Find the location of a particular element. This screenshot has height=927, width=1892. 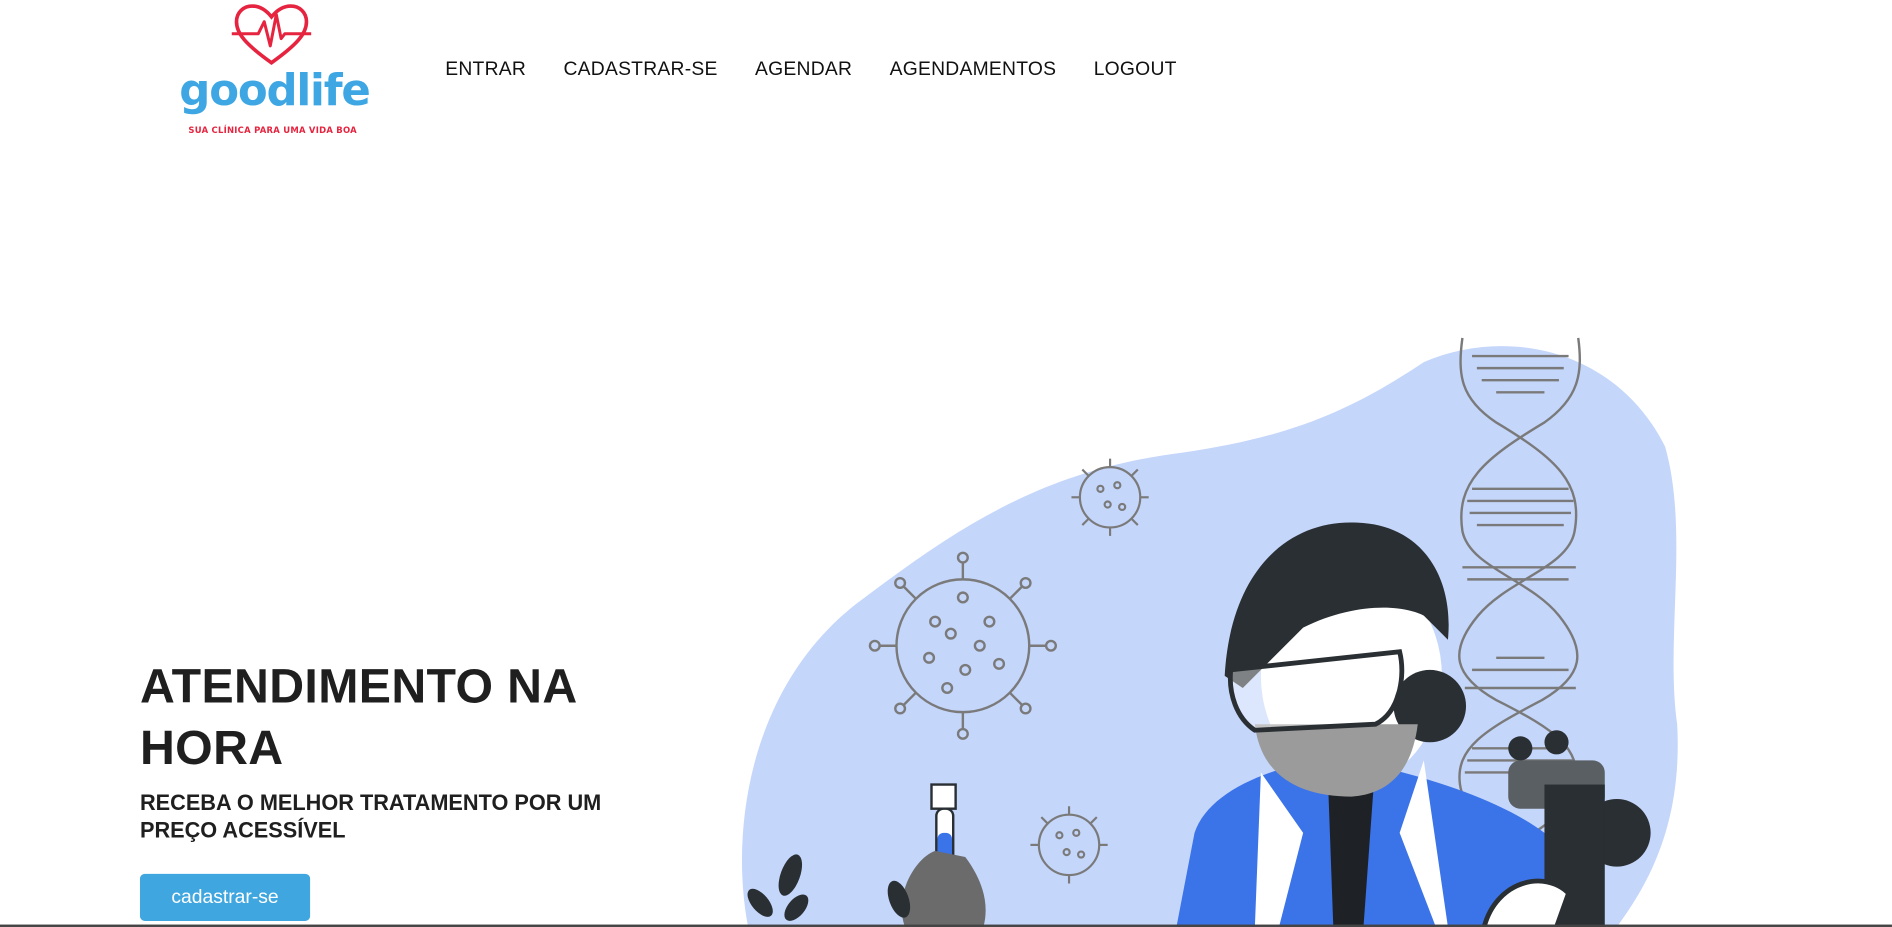

nav-agendamentos: AGENDAMENTOS is located at coordinates (973, 70).